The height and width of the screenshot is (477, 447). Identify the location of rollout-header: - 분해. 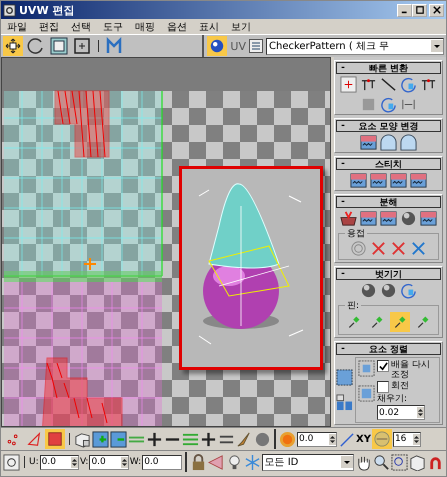
(388, 202).